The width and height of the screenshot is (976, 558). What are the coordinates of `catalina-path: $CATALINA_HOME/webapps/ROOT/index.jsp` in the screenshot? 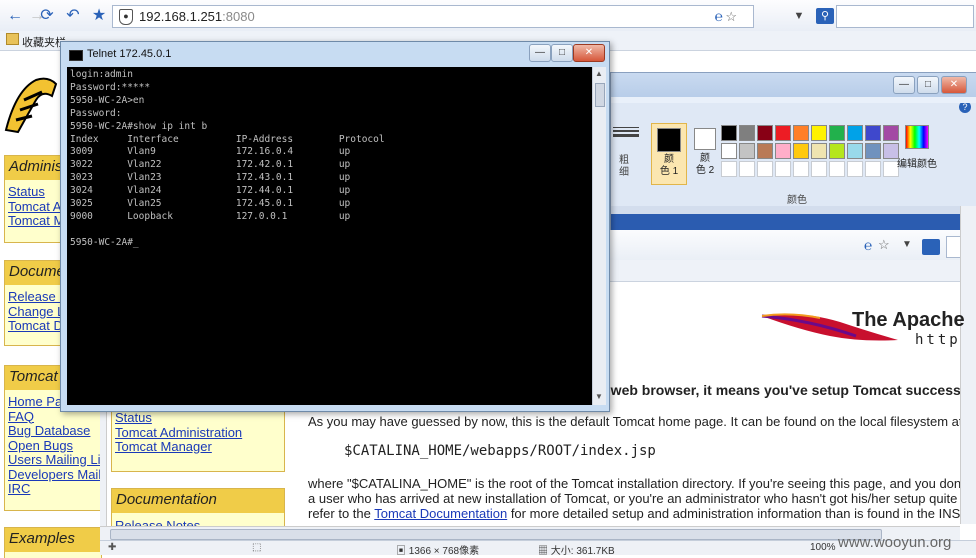 It's located at (500, 451).